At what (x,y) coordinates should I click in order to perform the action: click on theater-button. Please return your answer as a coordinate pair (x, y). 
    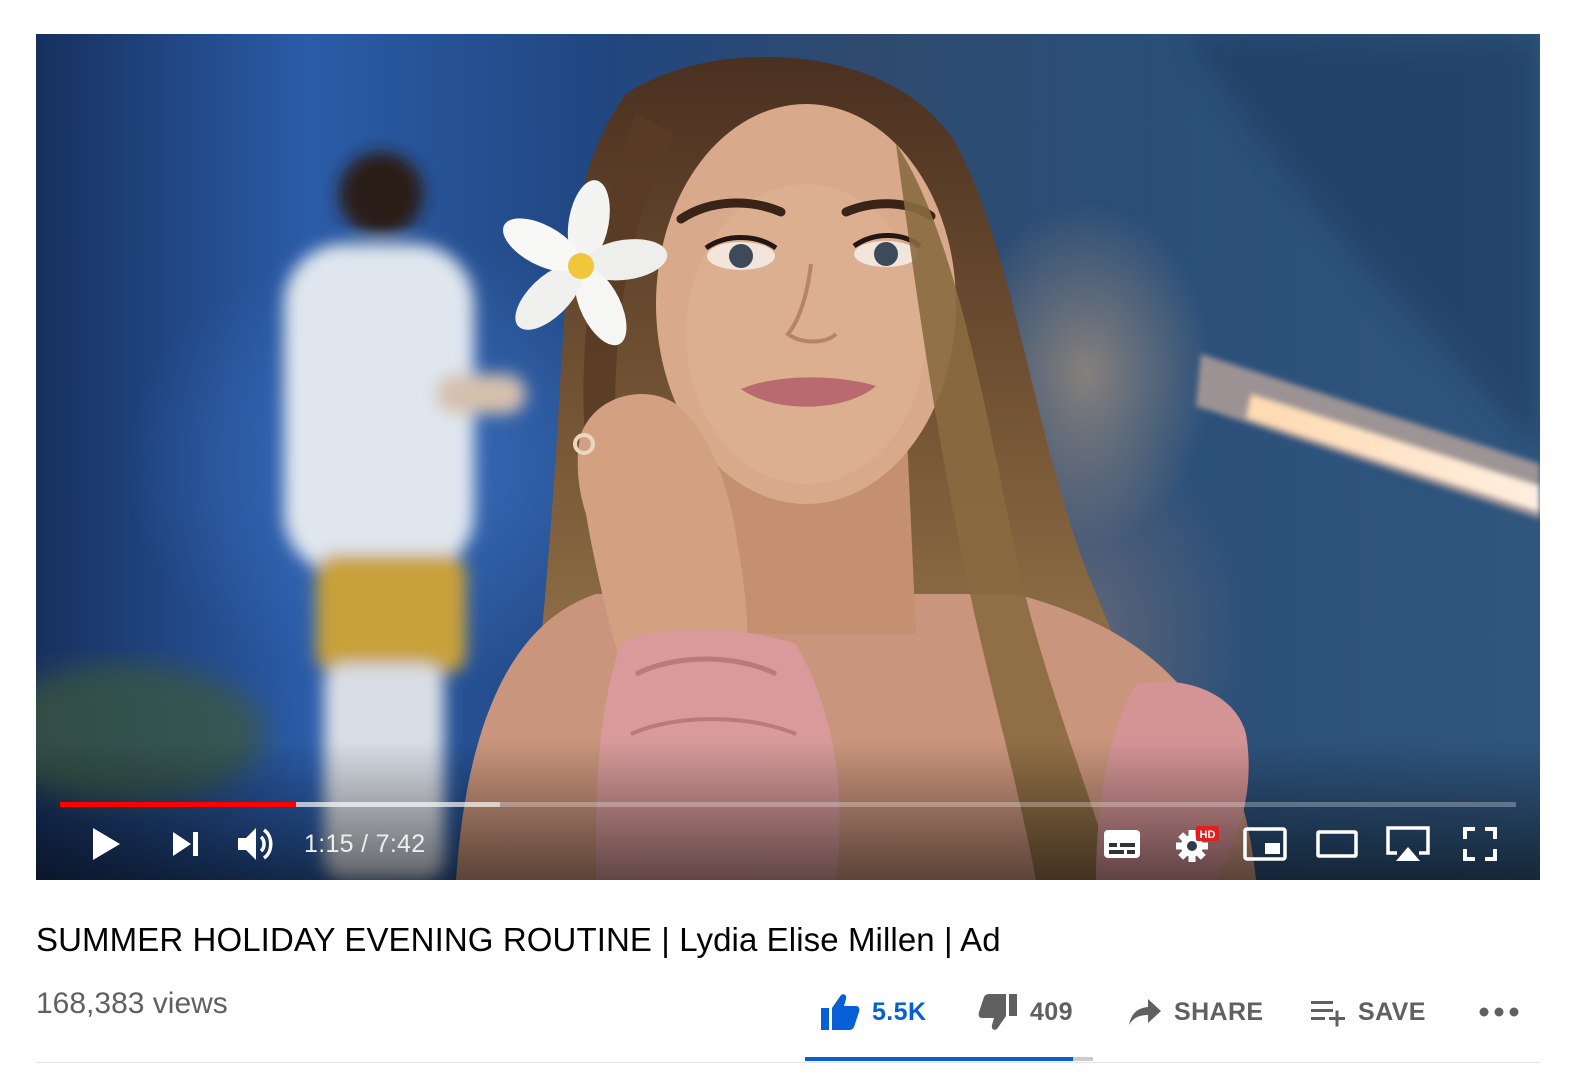
    Looking at the image, I should click on (1337, 844).